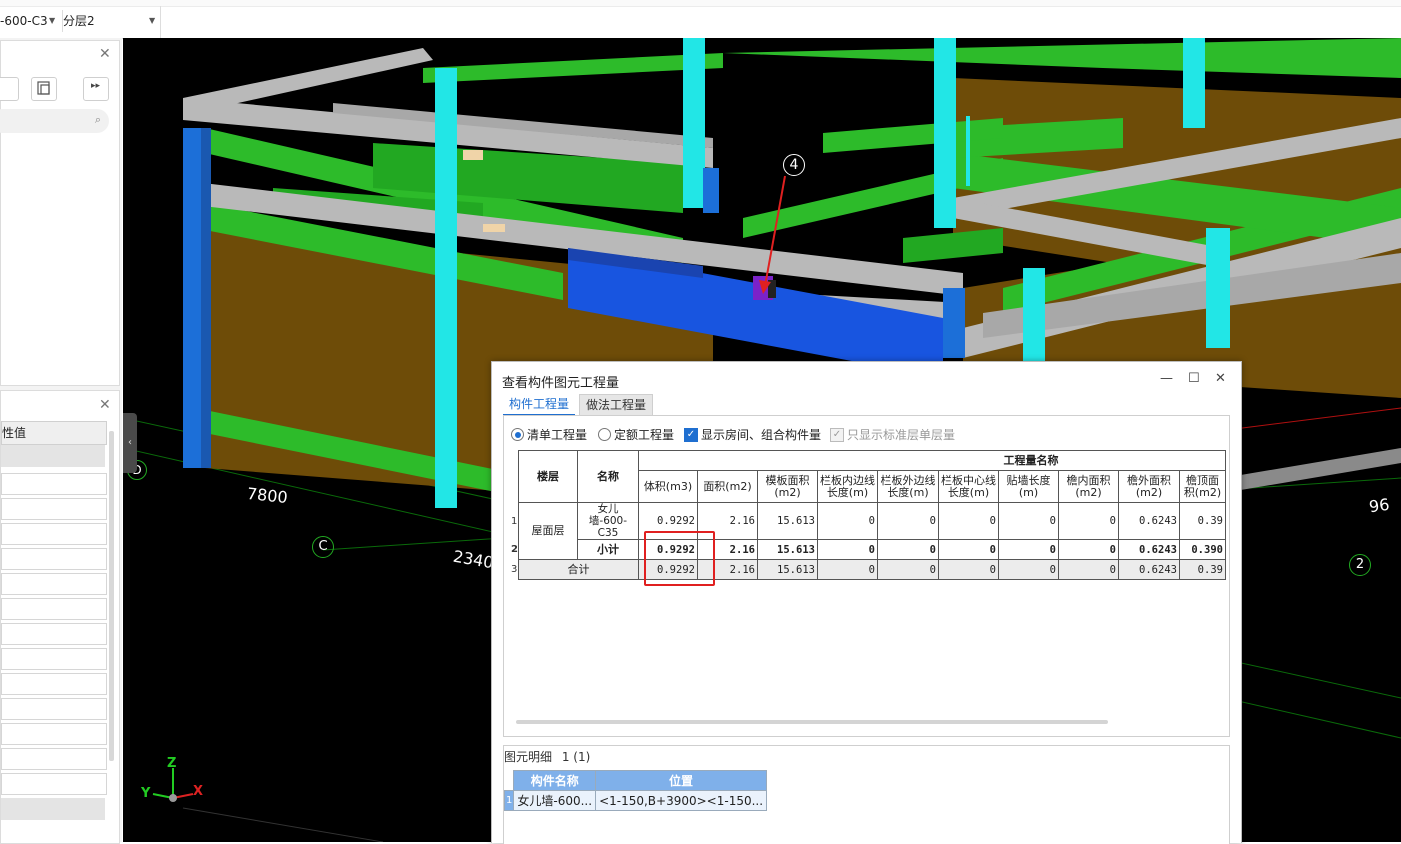  What do you see at coordinates (53, 809) in the screenshot?
I see `property-row-group` at bounding box center [53, 809].